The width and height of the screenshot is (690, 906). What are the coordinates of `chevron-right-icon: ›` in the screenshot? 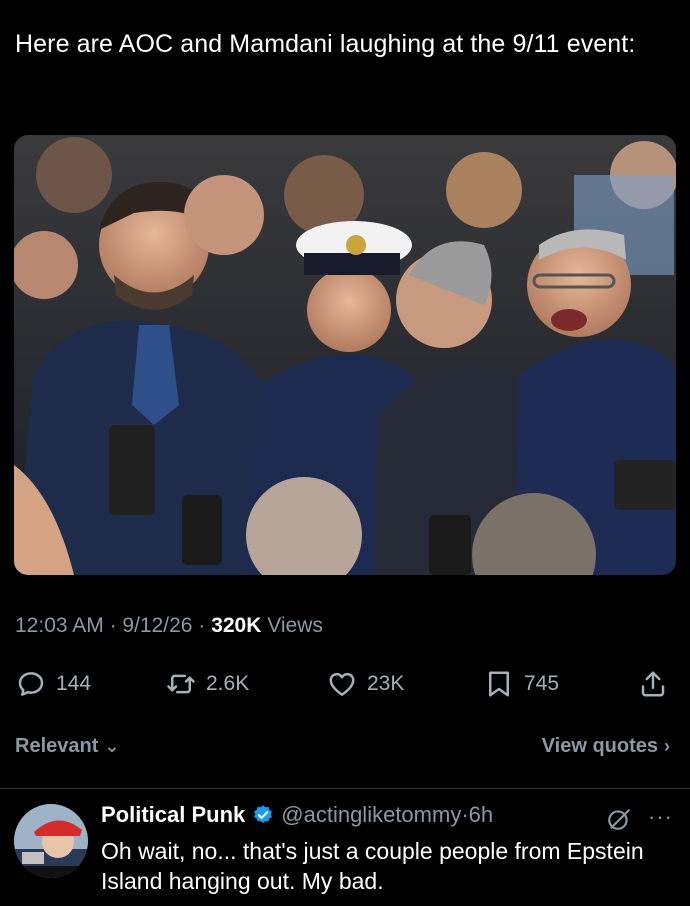 It's located at (667, 746).